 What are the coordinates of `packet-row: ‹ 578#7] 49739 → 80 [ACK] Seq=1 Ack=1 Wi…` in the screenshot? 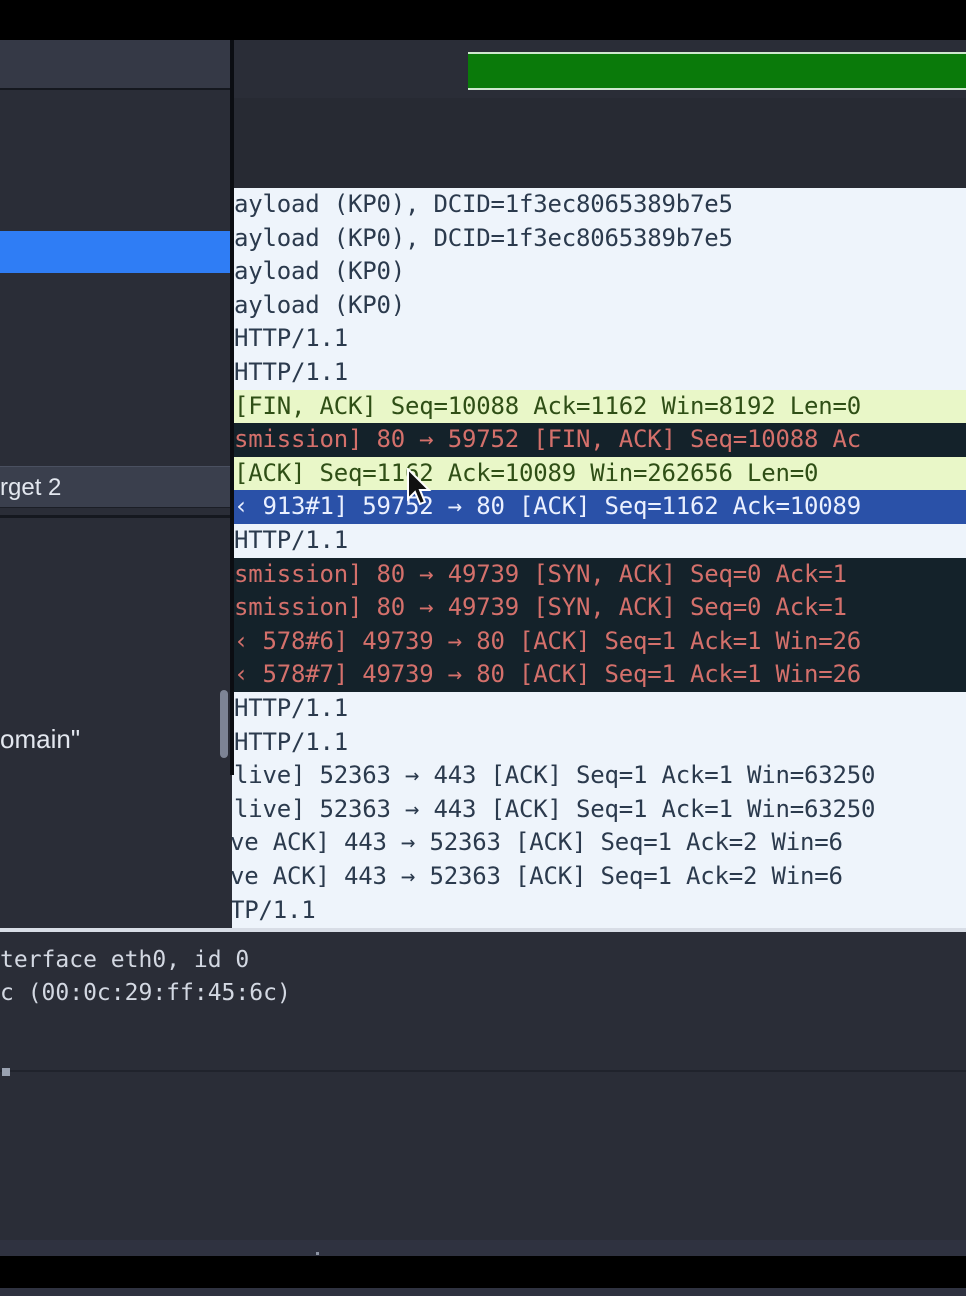 It's located at (599, 675).